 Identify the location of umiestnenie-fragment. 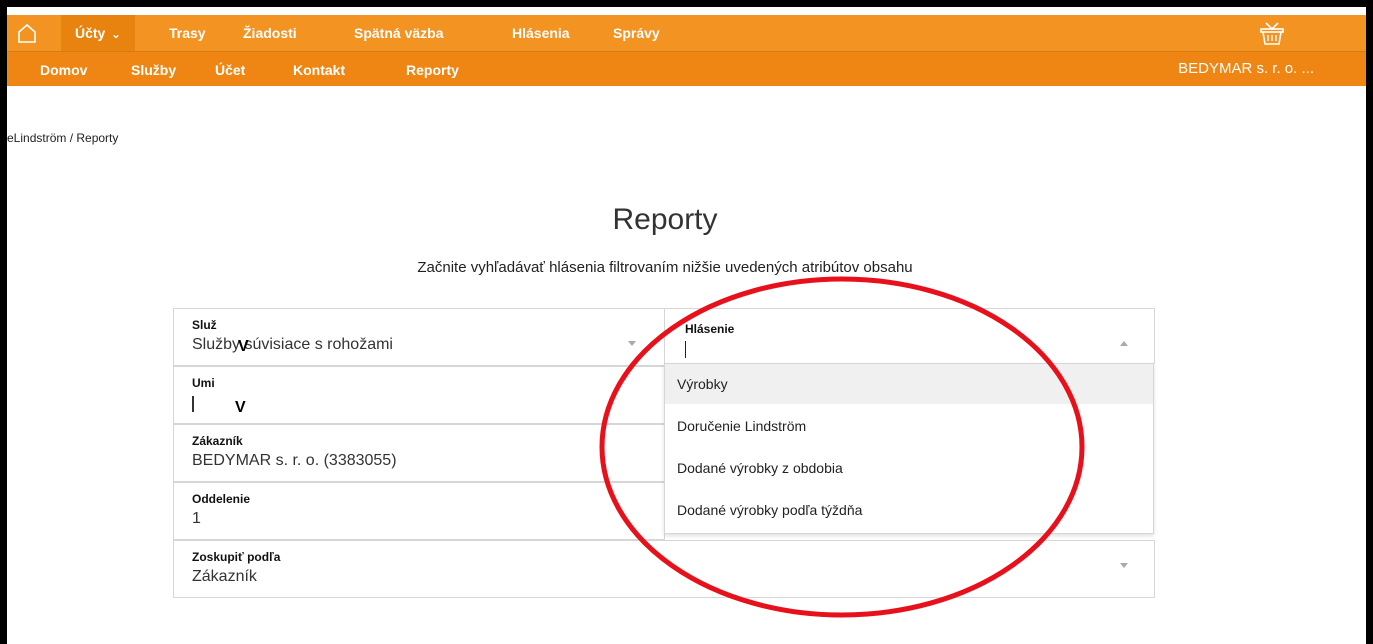
(193, 404).